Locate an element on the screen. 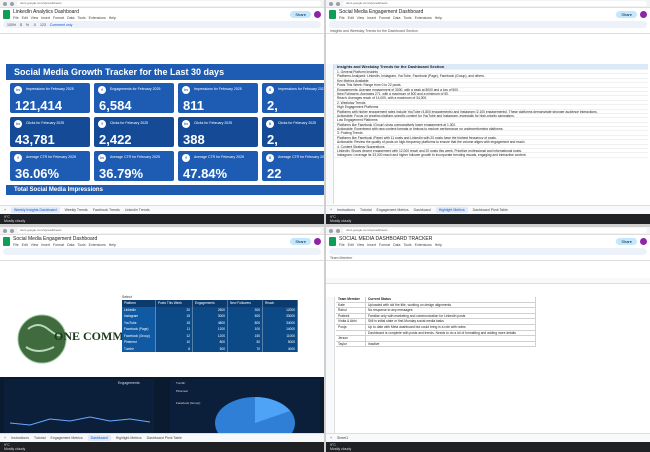 Image resolution: width=650 pixels, height=452 pixels. sheet-tab: Sheet1 is located at coordinates (342, 438).